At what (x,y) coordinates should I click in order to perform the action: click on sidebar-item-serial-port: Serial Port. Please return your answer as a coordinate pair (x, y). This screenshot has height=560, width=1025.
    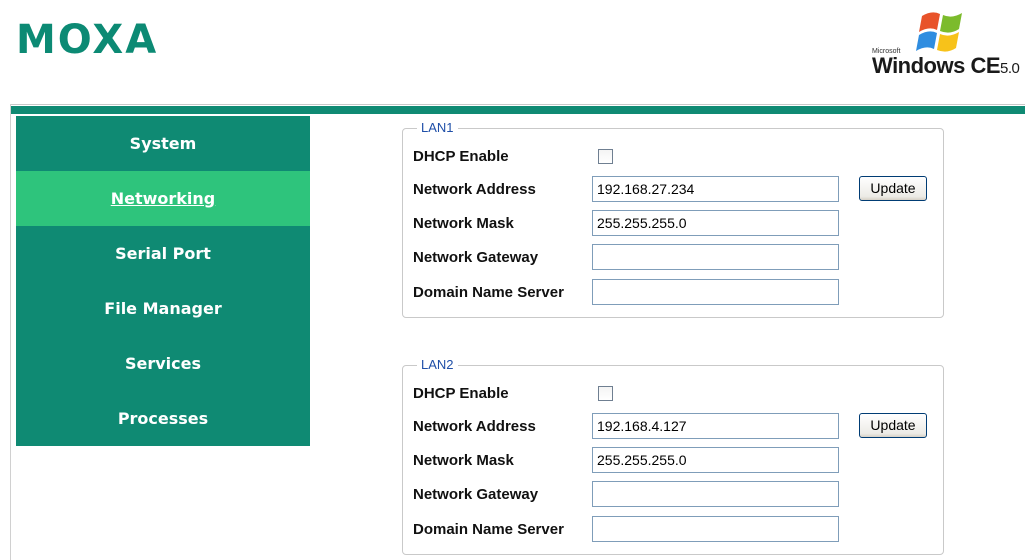
    Looking at the image, I should click on (163, 253).